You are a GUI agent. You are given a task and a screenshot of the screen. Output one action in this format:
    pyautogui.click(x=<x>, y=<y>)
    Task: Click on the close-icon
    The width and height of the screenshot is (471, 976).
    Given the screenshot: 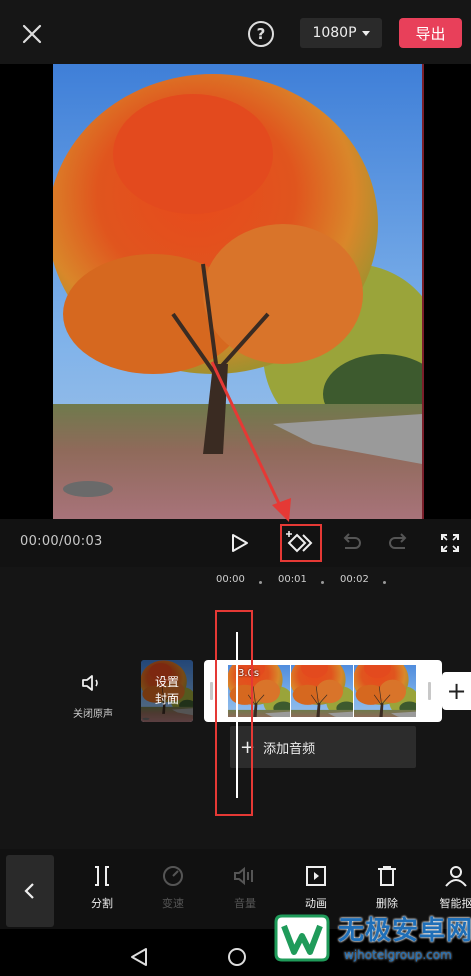 What is the action you would take?
    pyautogui.click(x=32, y=34)
    